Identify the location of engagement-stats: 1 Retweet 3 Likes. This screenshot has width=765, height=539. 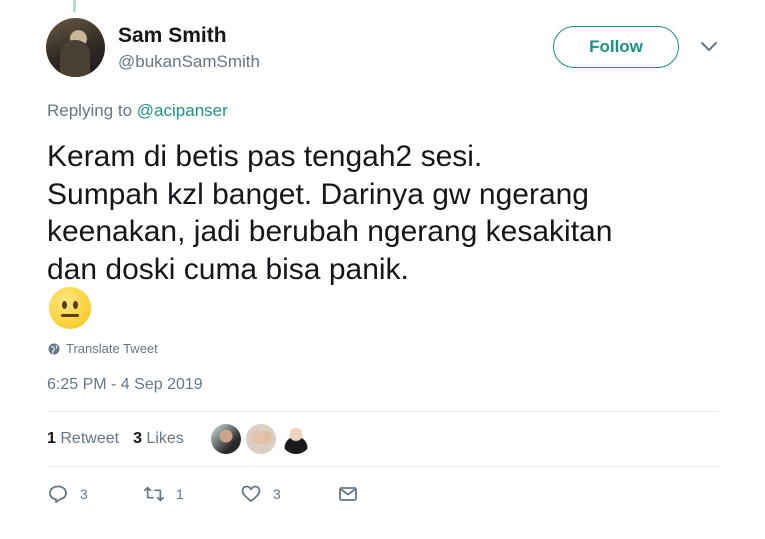
(115, 439).